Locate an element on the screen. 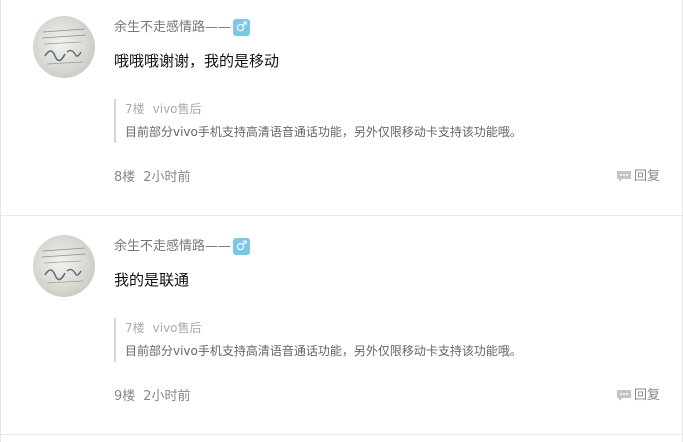 The width and height of the screenshot is (683, 442). comment-meta: 9楼 2小时前 is located at coordinates (152, 396).